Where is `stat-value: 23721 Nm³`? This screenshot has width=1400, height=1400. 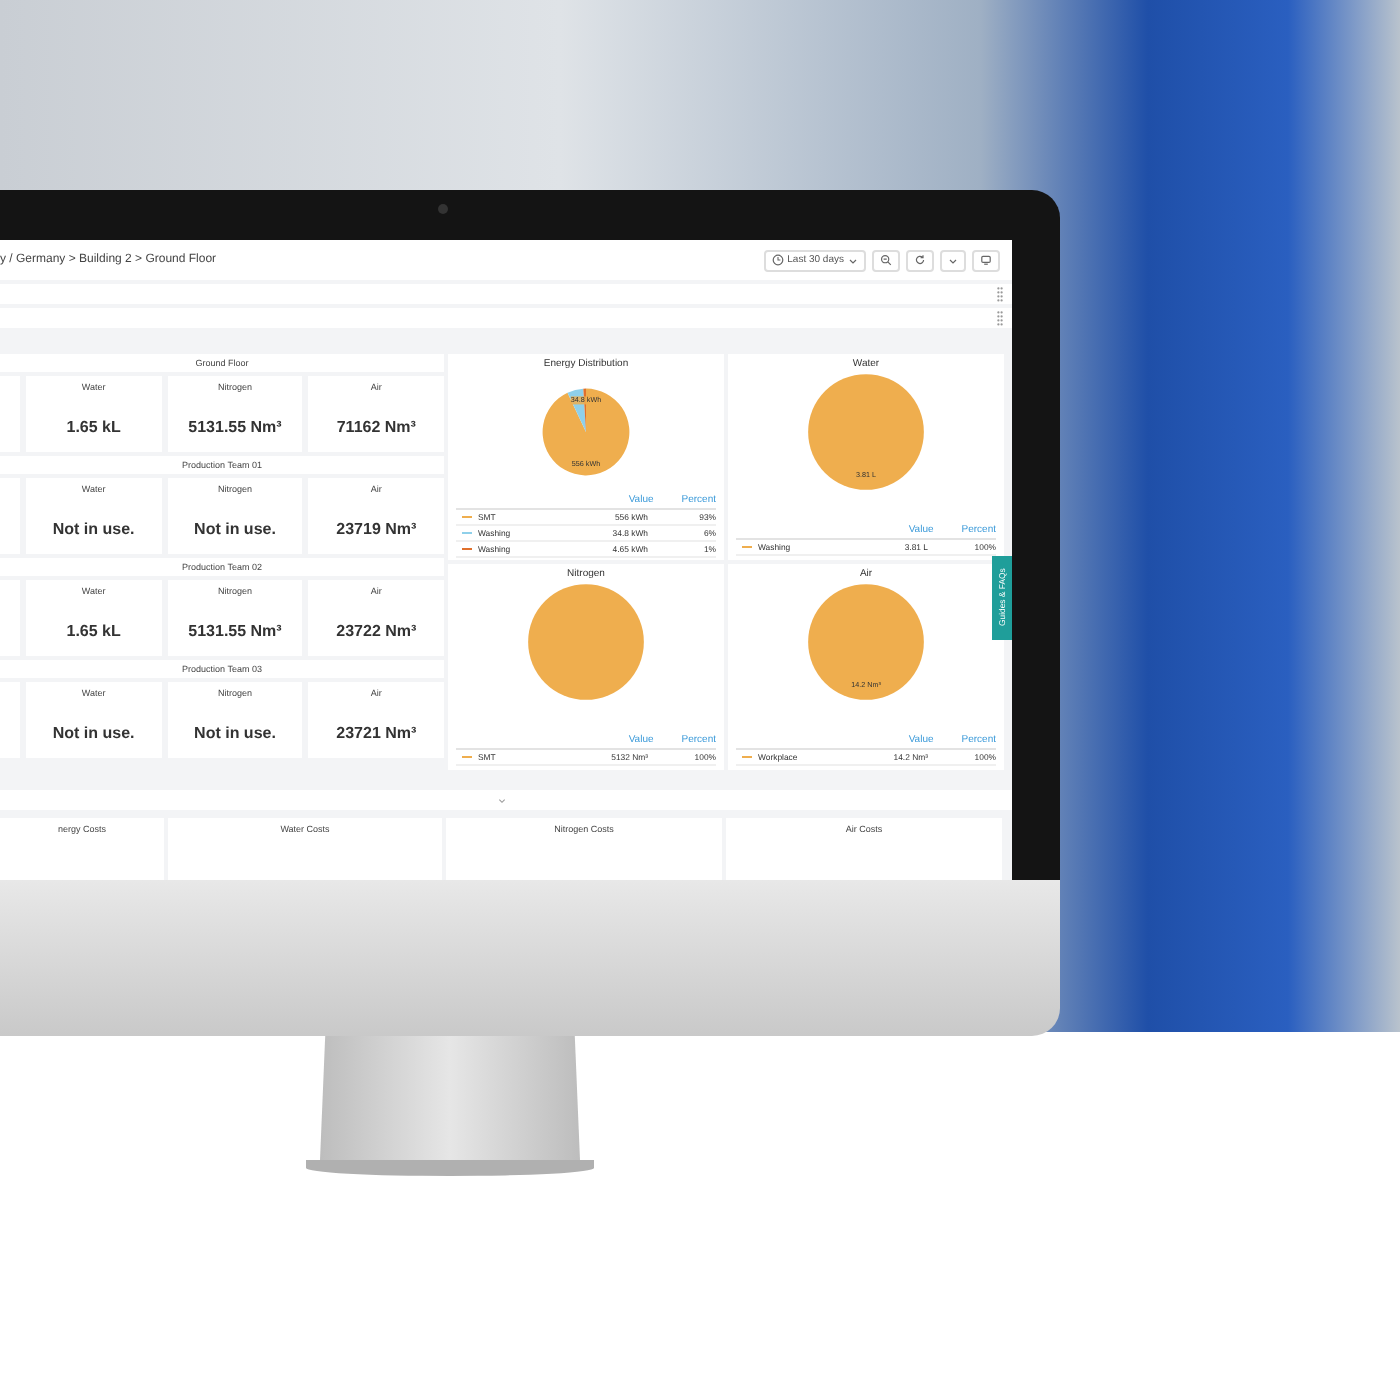 stat-value: 23721 Nm³ is located at coordinates (376, 733).